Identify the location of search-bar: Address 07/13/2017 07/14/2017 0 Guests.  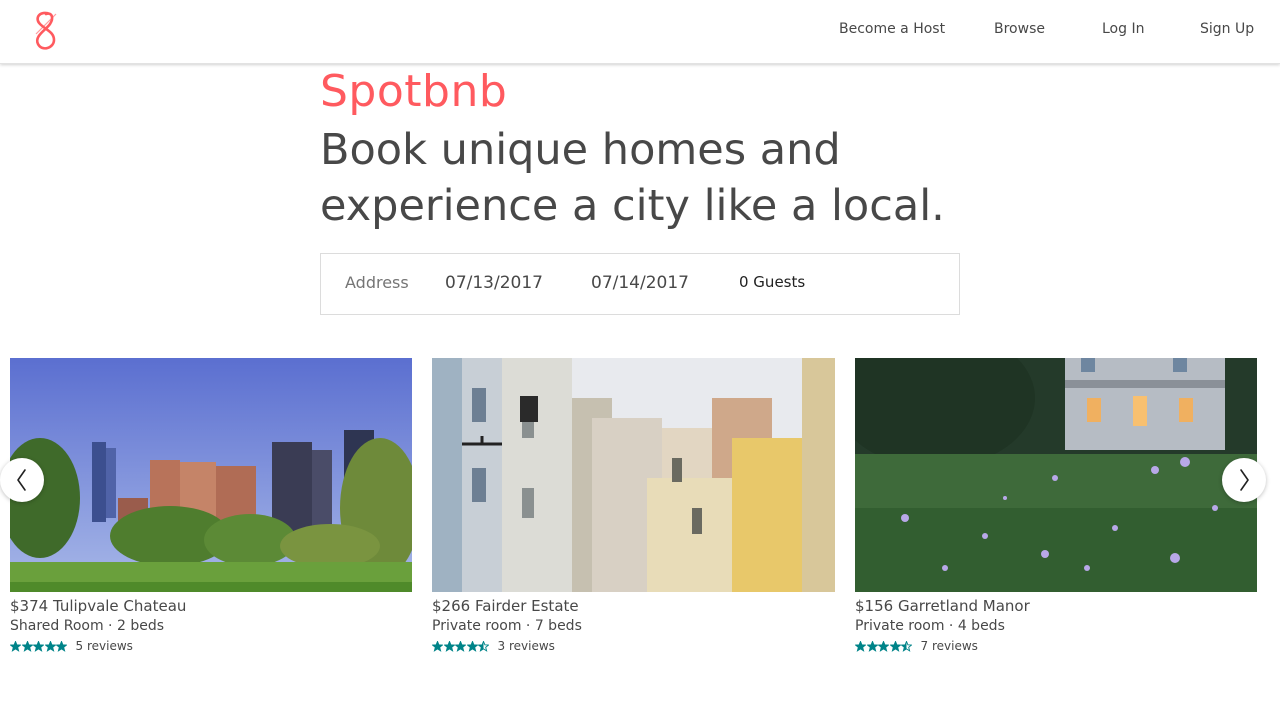
(640, 284).